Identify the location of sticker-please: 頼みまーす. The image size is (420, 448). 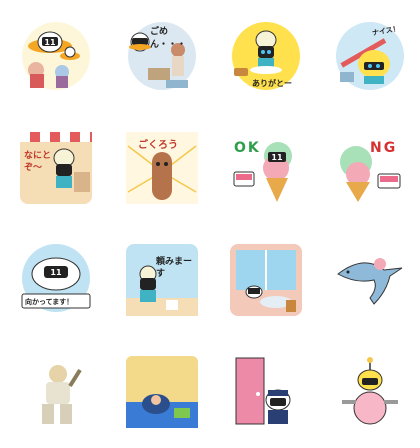
(162, 280).